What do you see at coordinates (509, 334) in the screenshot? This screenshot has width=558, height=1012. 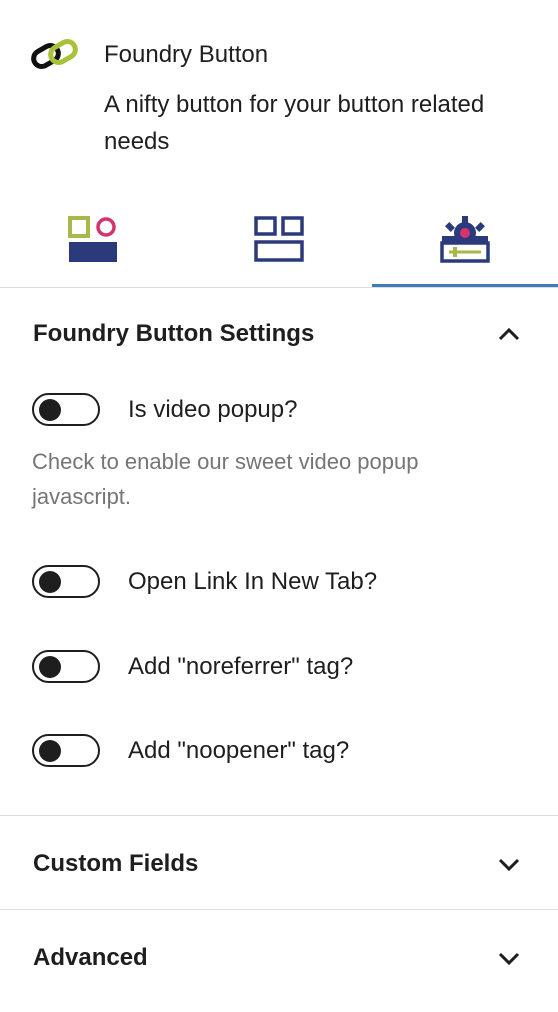 I see `chevron-up-icon` at bounding box center [509, 334].